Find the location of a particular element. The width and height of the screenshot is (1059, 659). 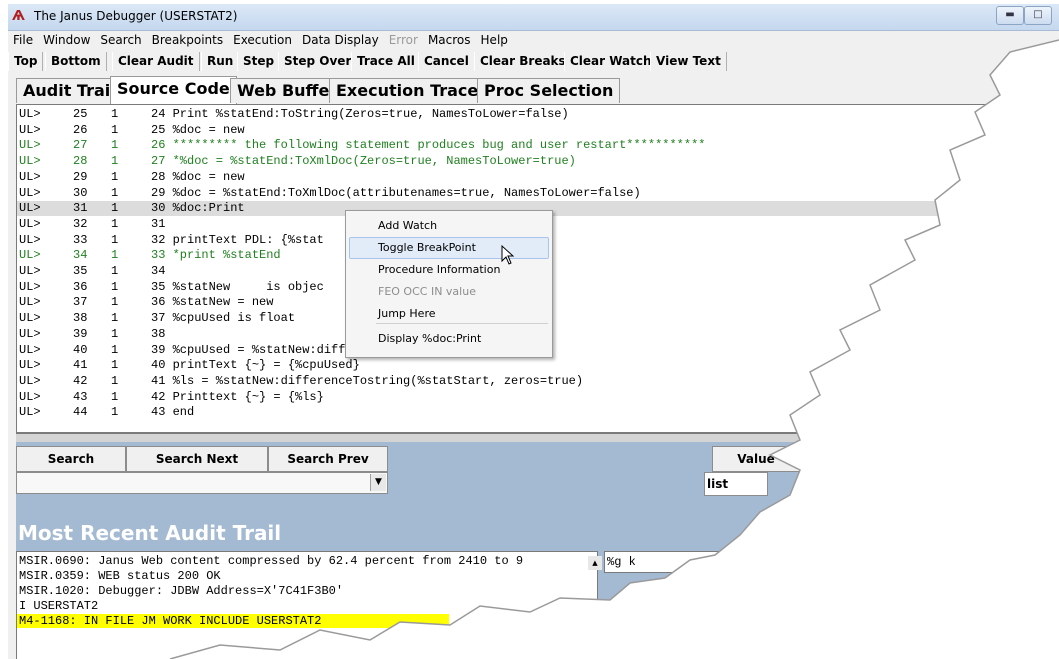

tab-web-buffer: Web Buffer is located at coordinates (287, 90).